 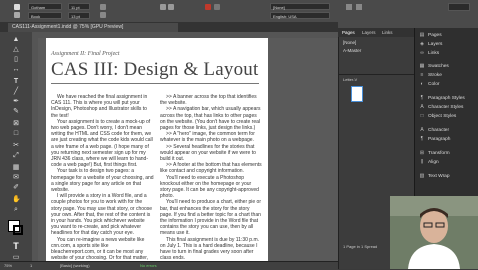 I want to click on dock-label: Transform, so click(x=439, y=153).